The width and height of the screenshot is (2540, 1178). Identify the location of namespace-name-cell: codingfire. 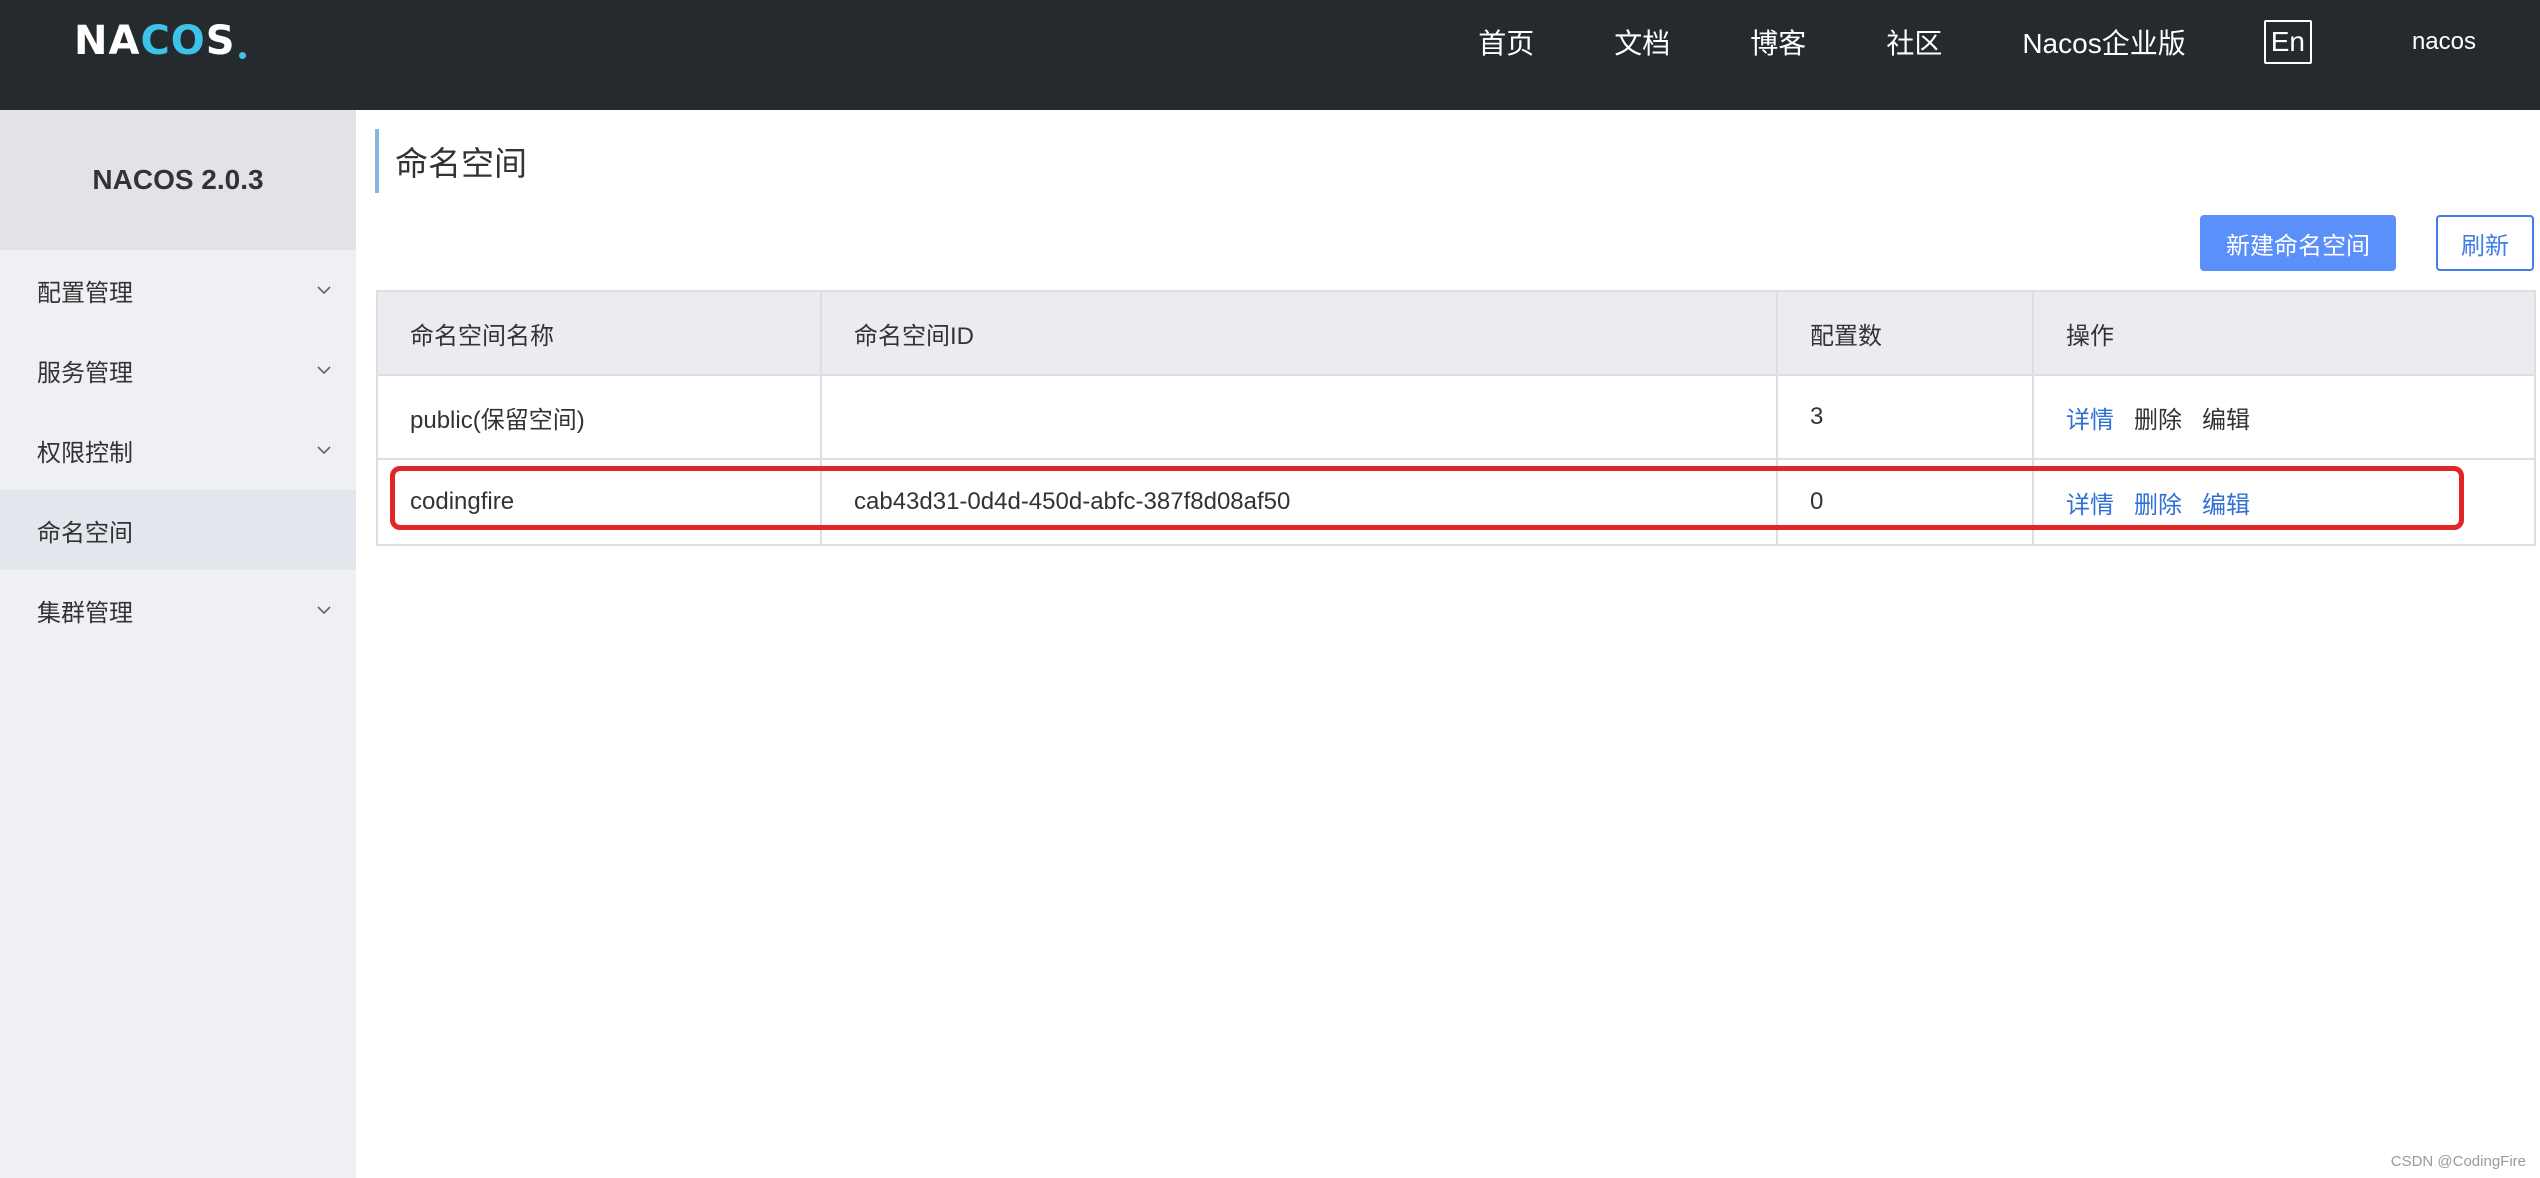
(600, 502).